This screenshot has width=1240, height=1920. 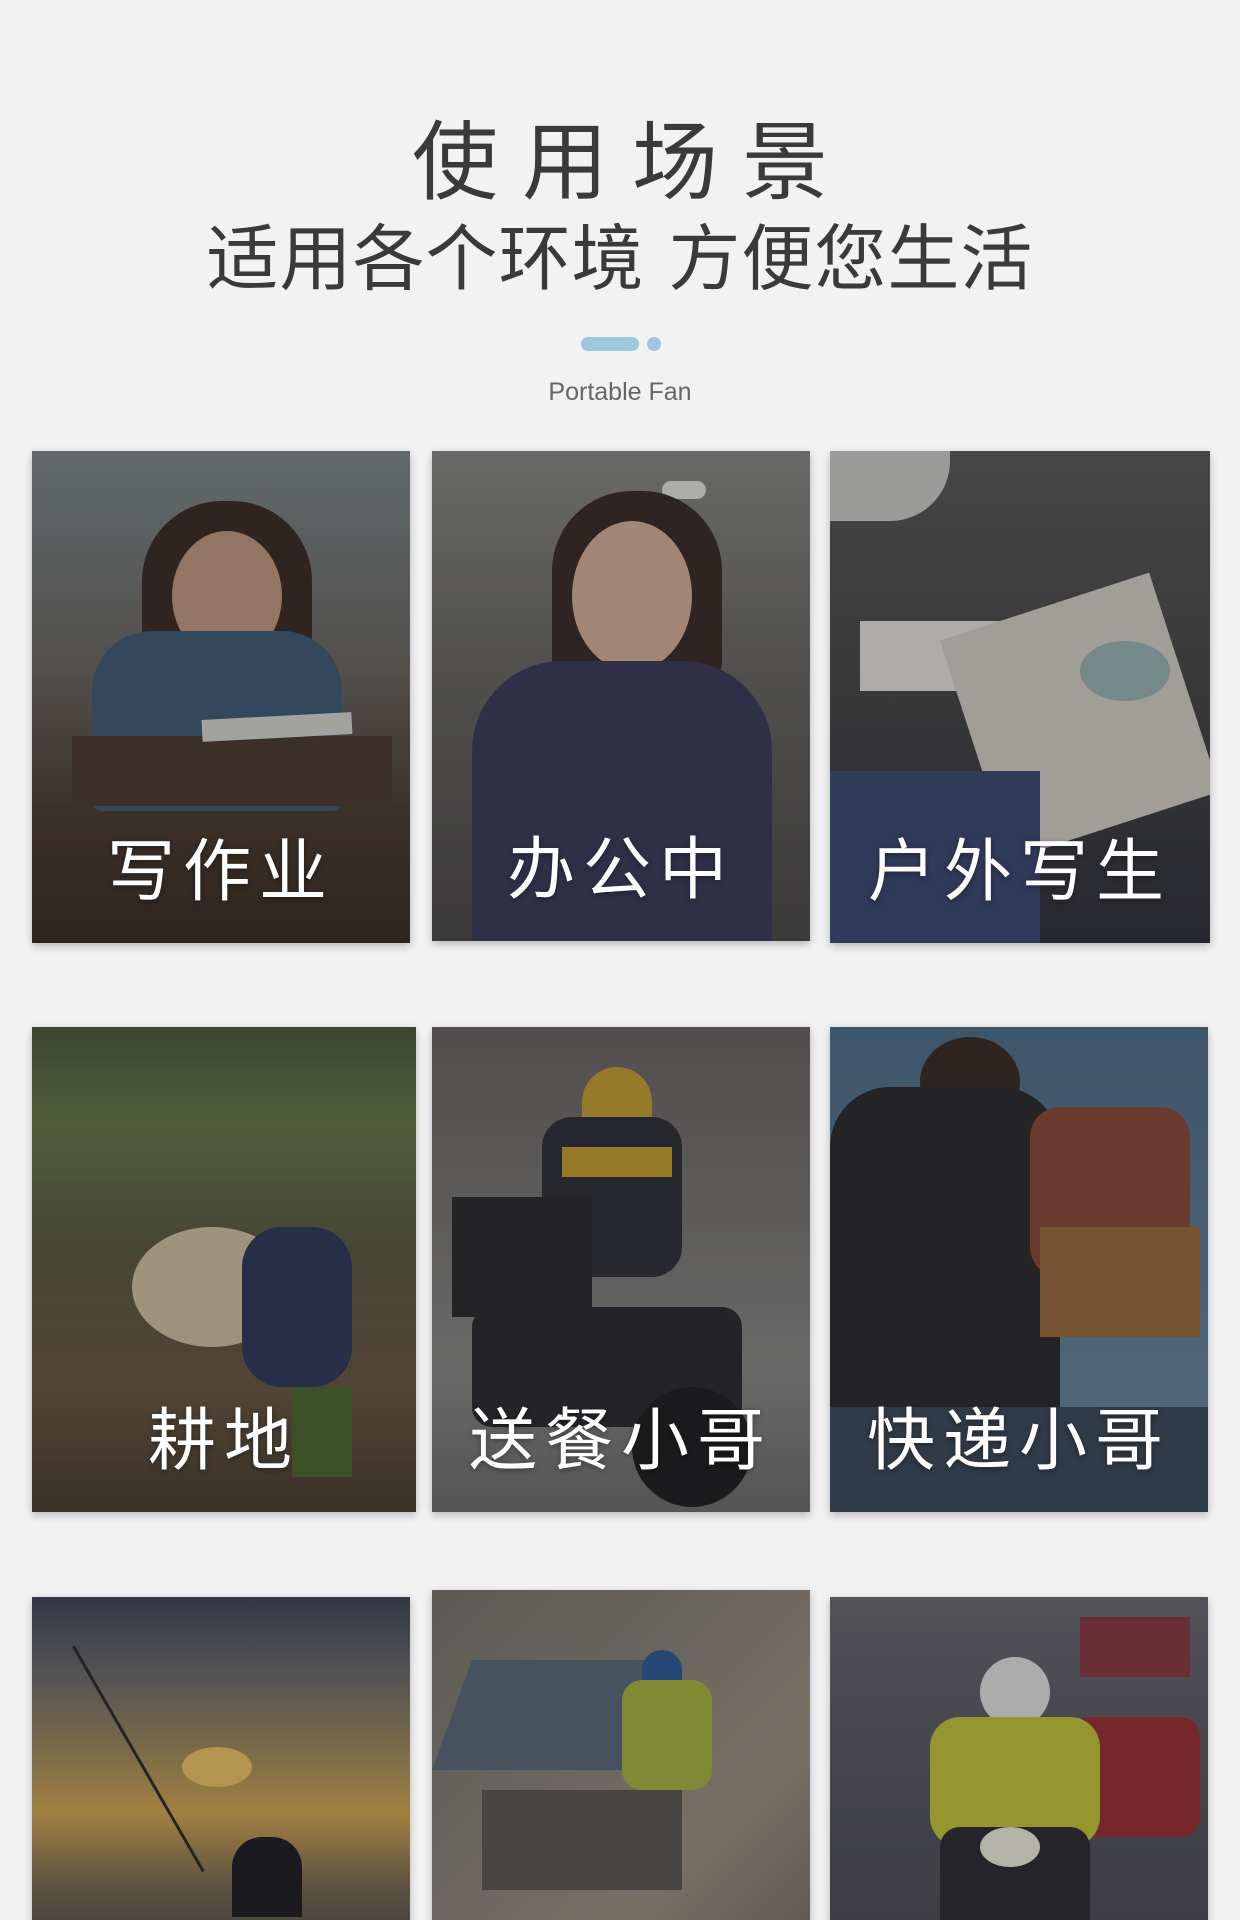 What do you see at coordinates (621, 1269) in the screenshot?
I see `scene-card-food-delivery: 送餐小哥` at bounding box center [621, 1269].